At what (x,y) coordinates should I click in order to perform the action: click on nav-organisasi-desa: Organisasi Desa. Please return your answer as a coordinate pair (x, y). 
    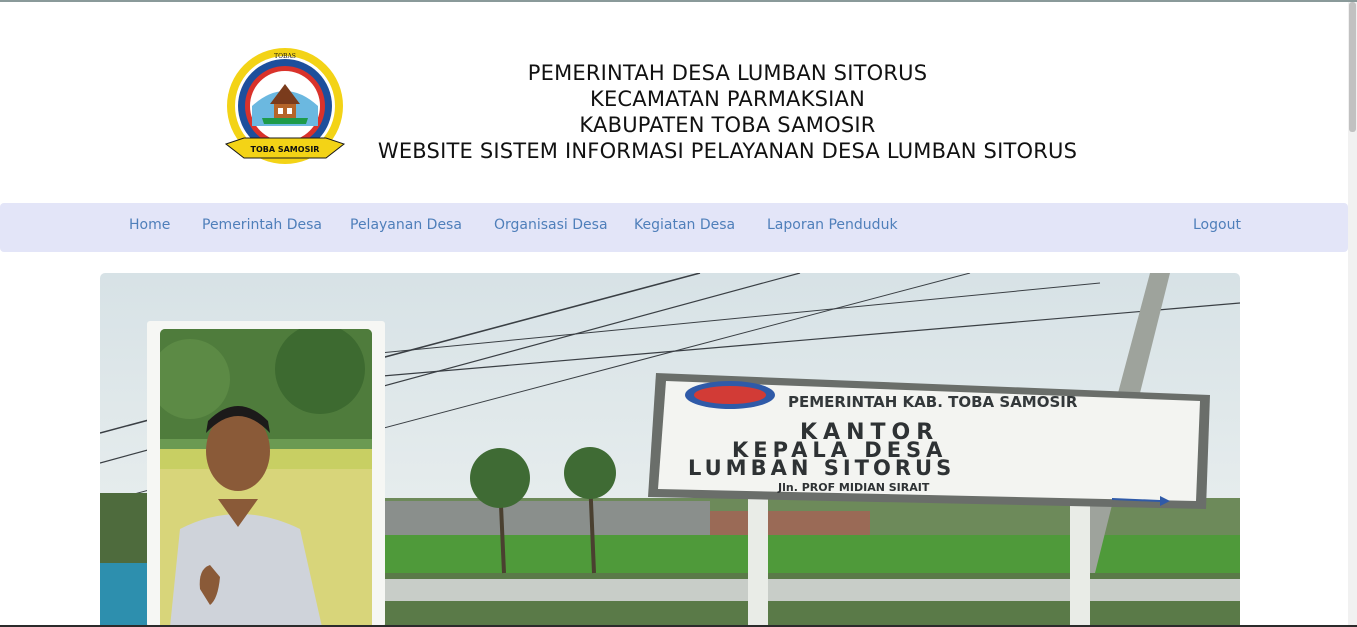
    Looking at the image, I should click on (551, 225).